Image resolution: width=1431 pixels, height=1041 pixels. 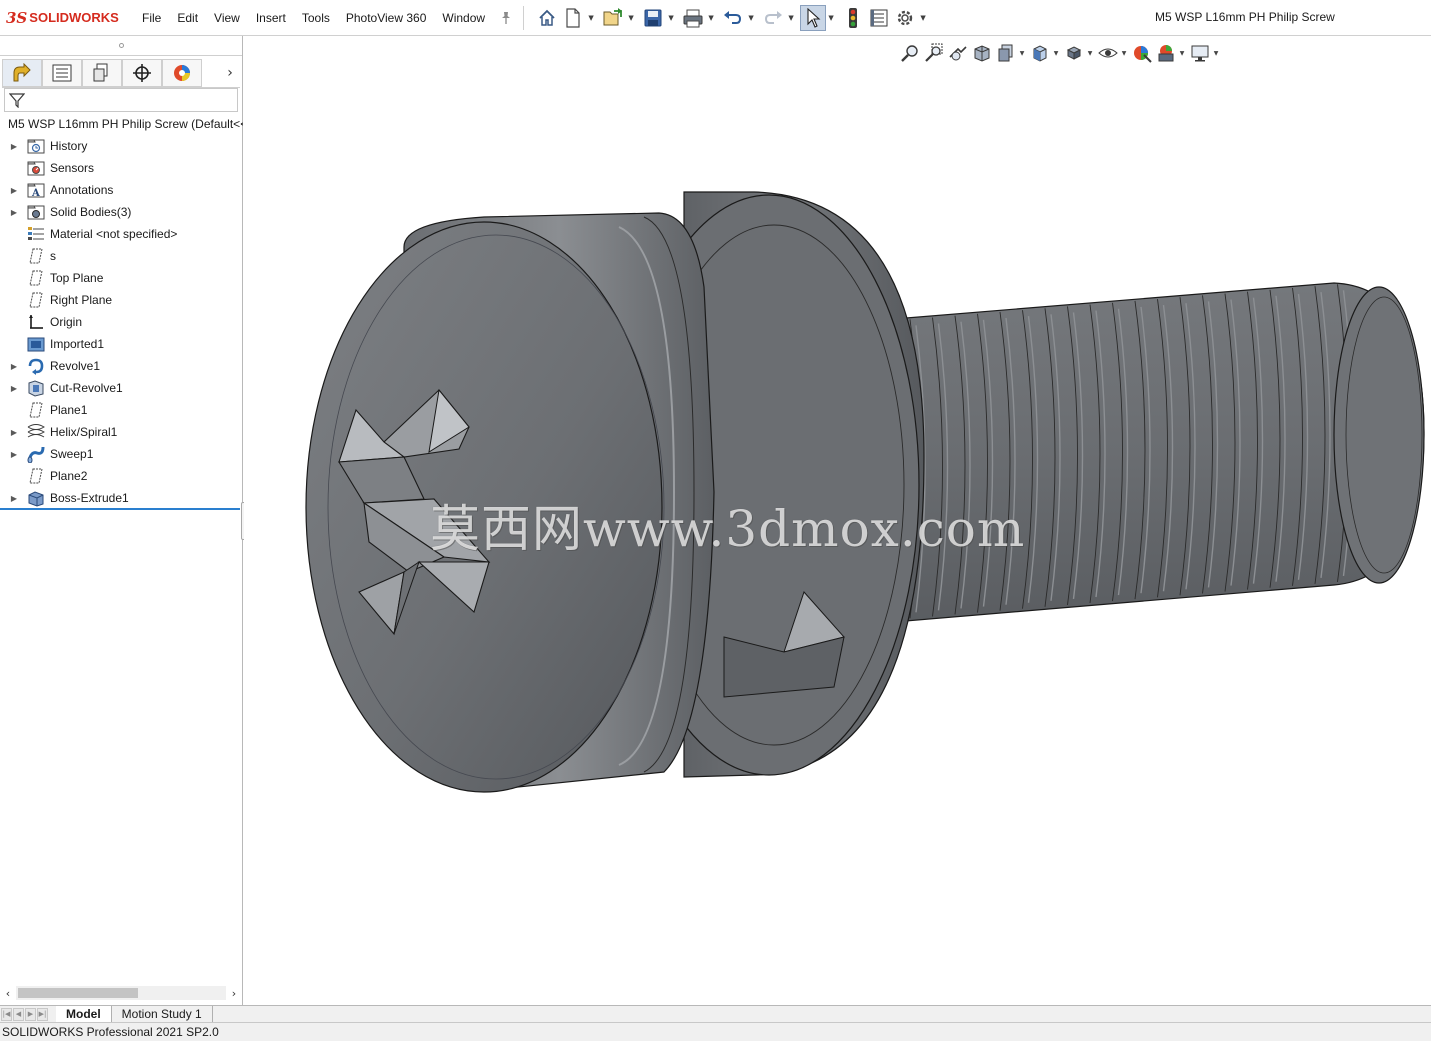 What do you see at coordinates (53, 256) in the screenshot?
I see `tree-item-label: s` at bounding box center [53, 256].